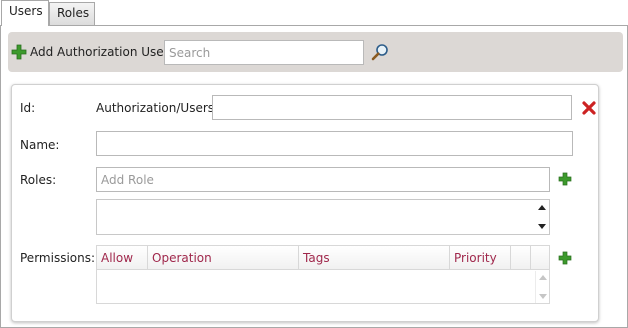 The image size is (628, 328). What do you see at coordinates (264, 52) in the screenshot?
I see `search-input` at bounding box center [264, 52].